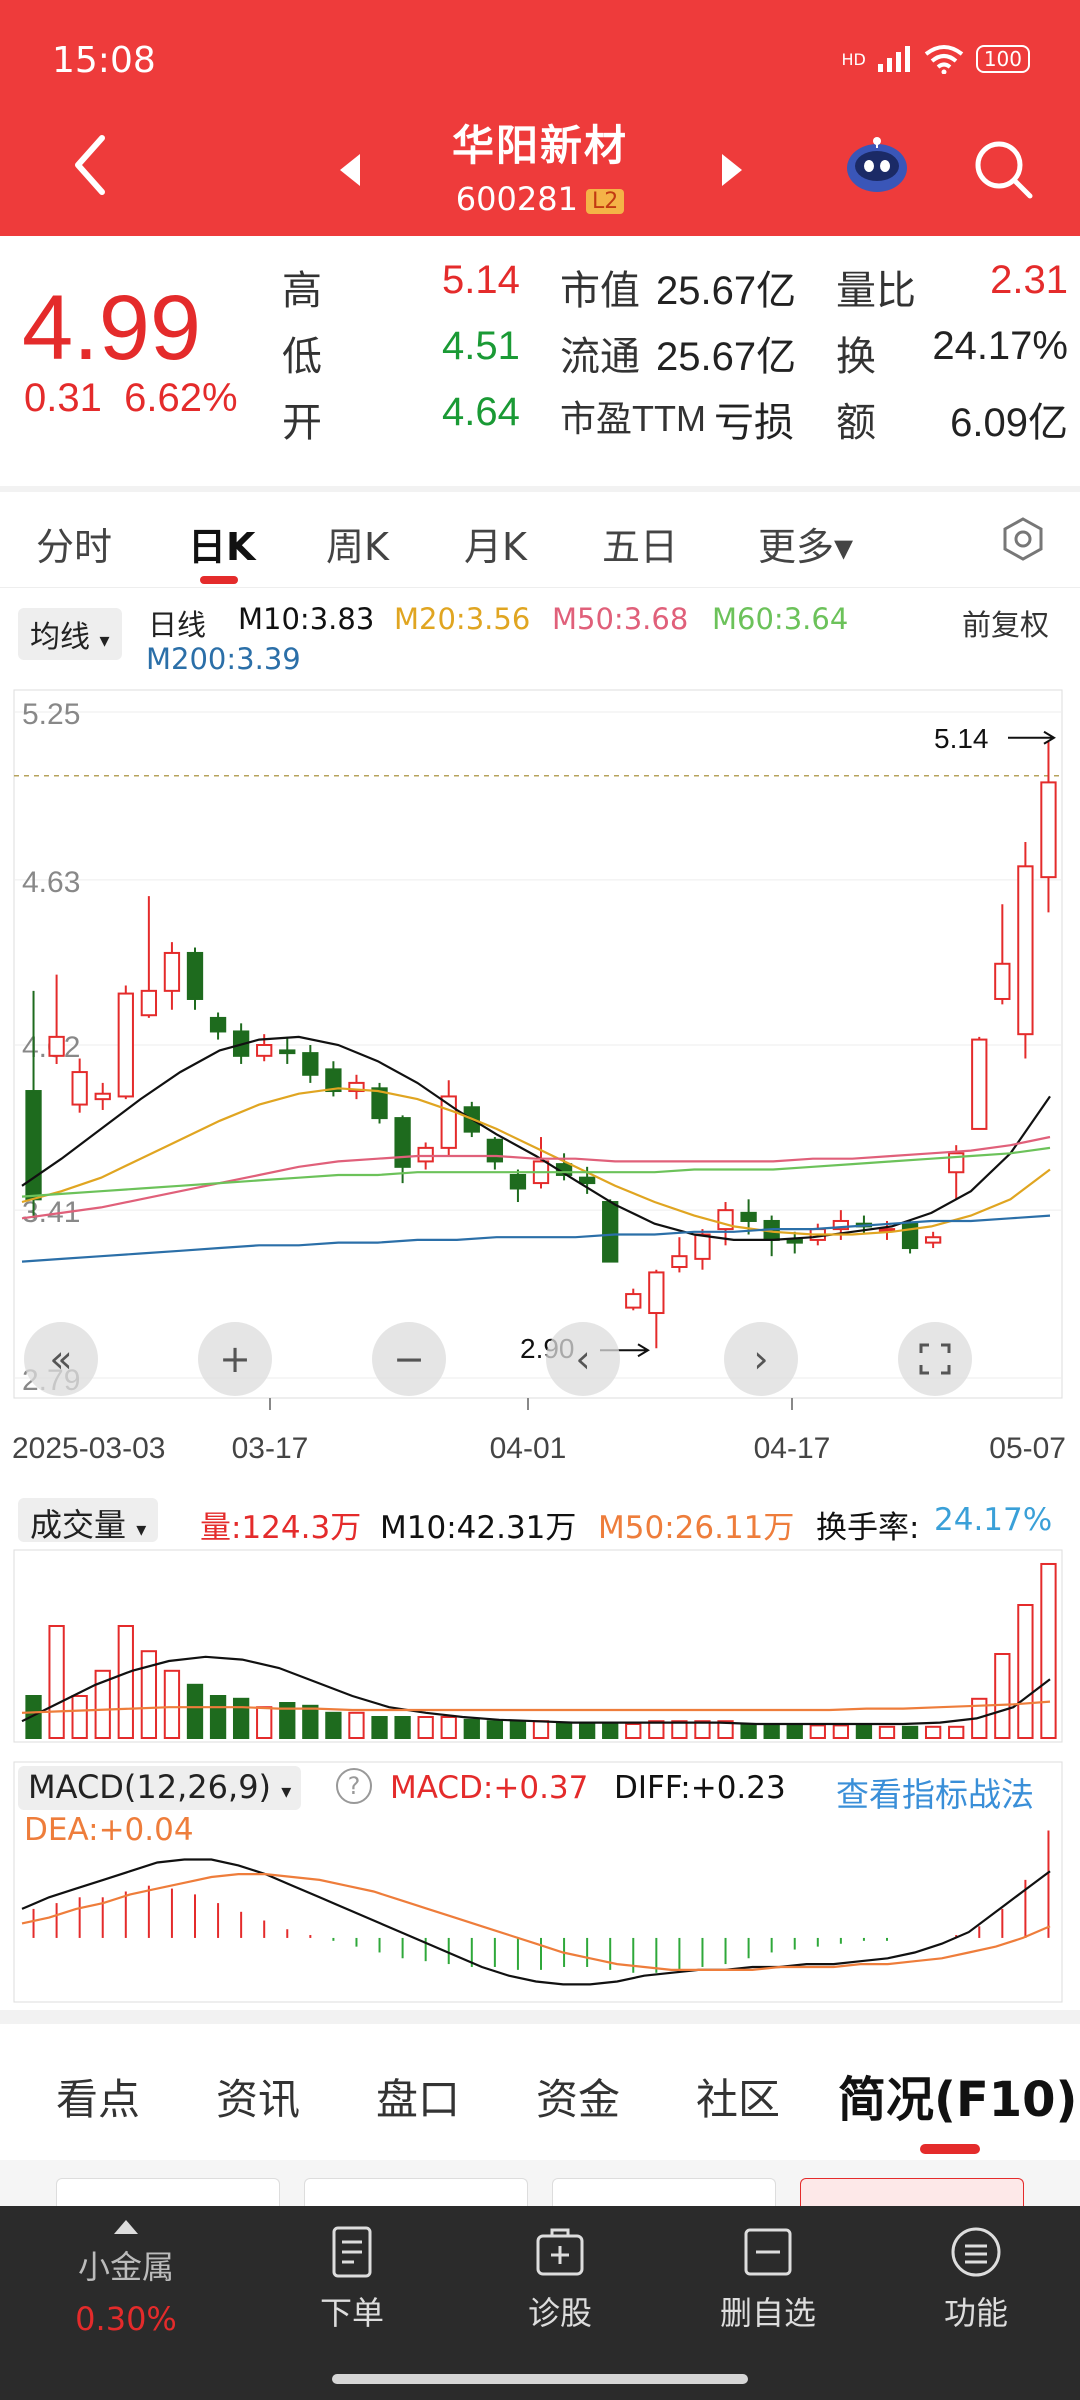 The width and height of the screenshot is (1080, 2400). What do you see at coordinates (976, 2279) in the screenshot?
I see `nav-functions: 功能` at bounding box center [976, 2279].